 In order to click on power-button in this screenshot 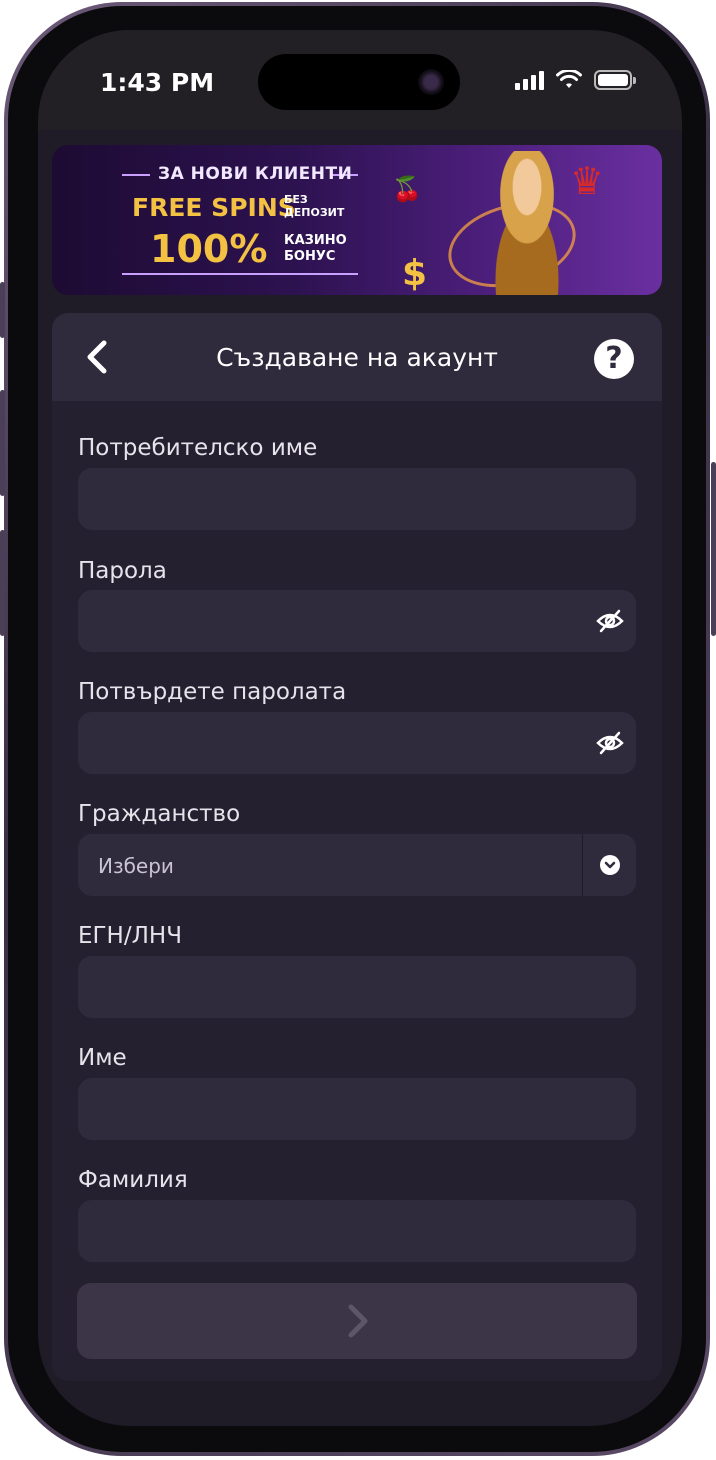, I will do `click(713, 549)`.